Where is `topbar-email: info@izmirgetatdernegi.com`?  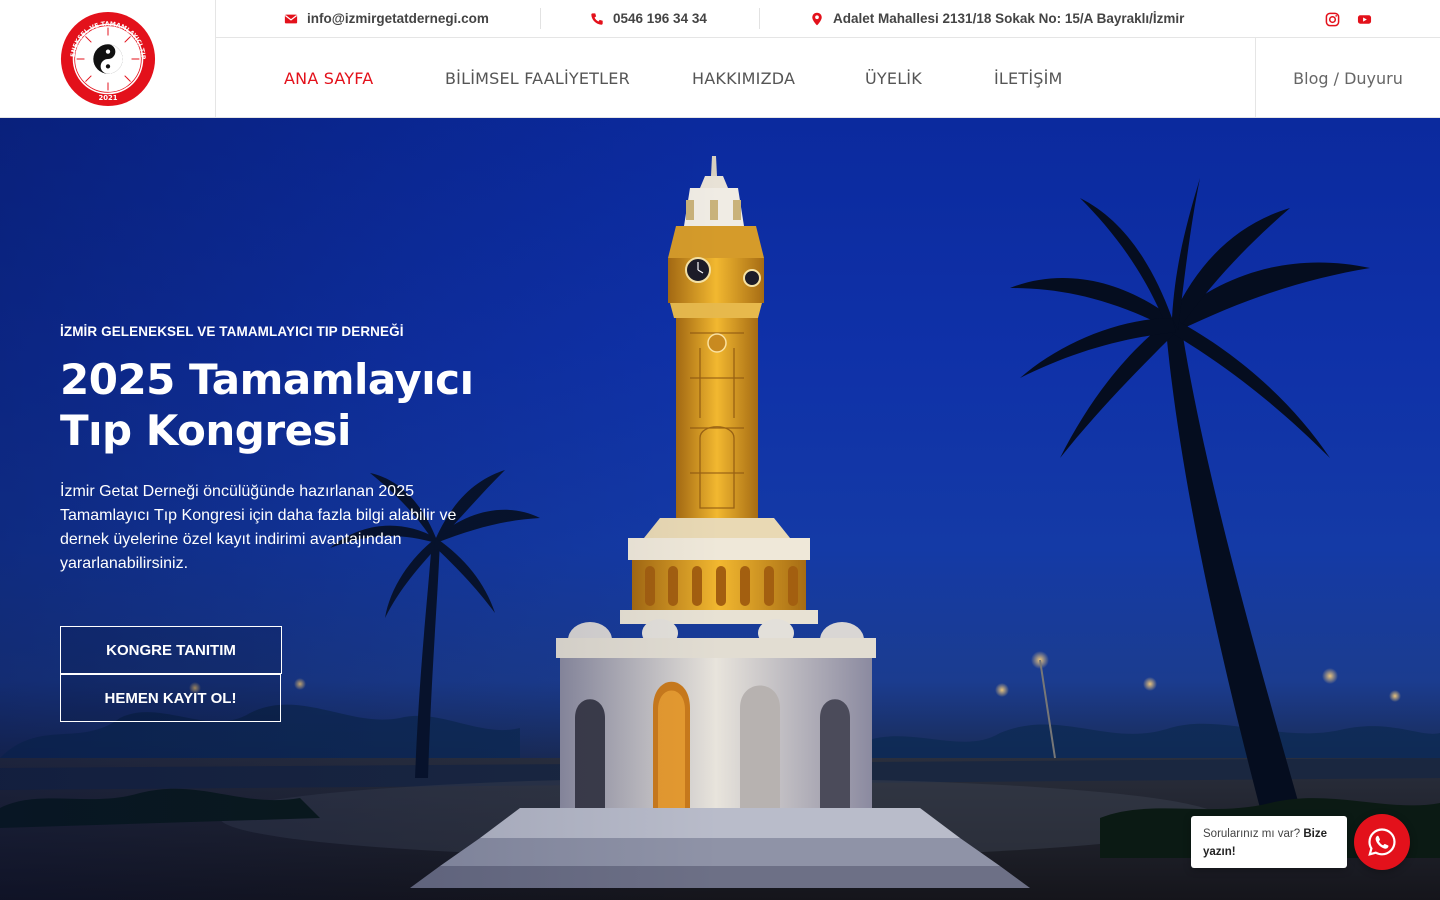 topbar-email: info@izmirgetatdernegi.com is located at coordinates (386, 18).